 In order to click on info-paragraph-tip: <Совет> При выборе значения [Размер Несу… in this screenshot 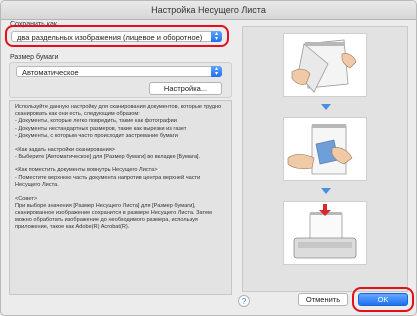, I will do `click(113, 213)`.